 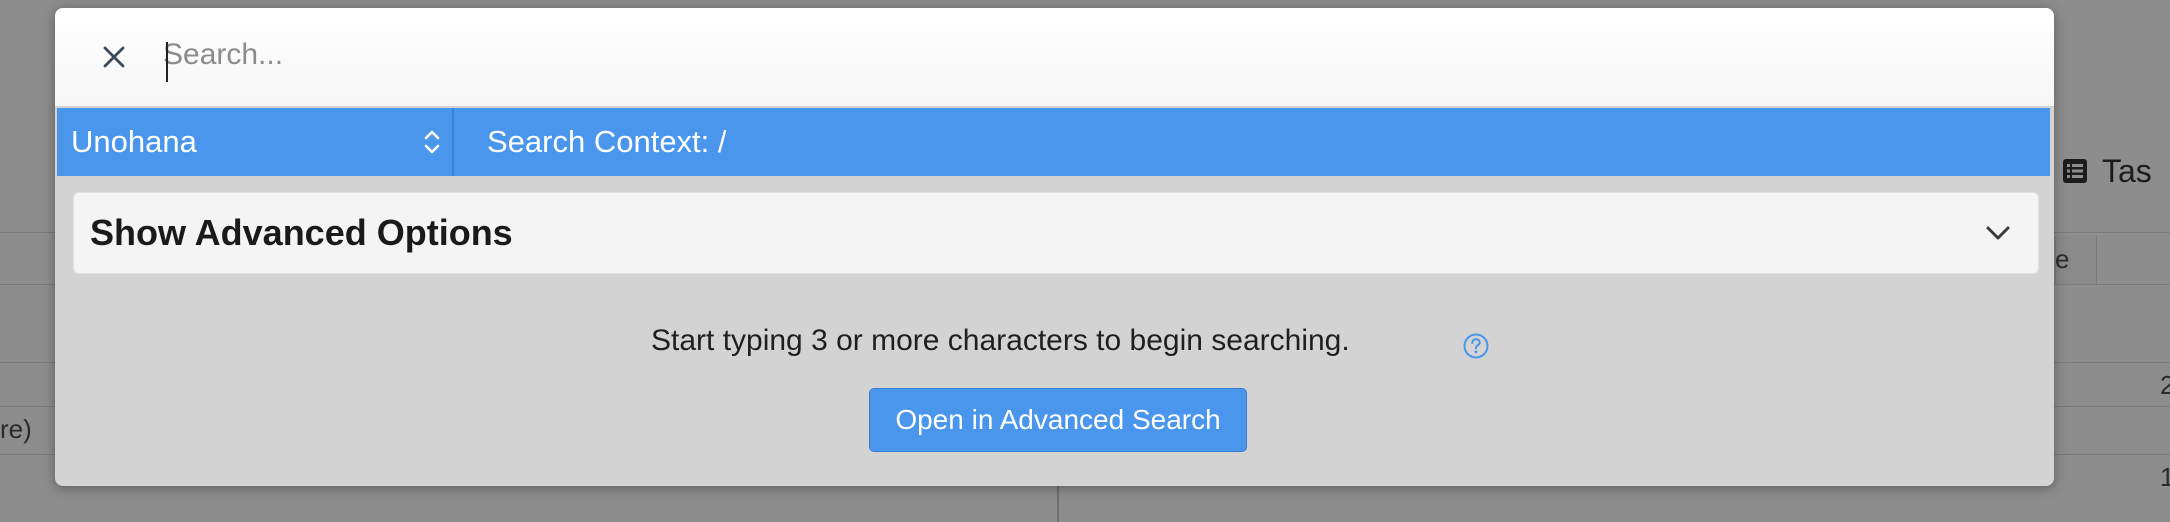 What do you see at coordinates (2165, 385) in the screenshot?
I see `bg-row-number: 2` at bounding box center [2165, 385].